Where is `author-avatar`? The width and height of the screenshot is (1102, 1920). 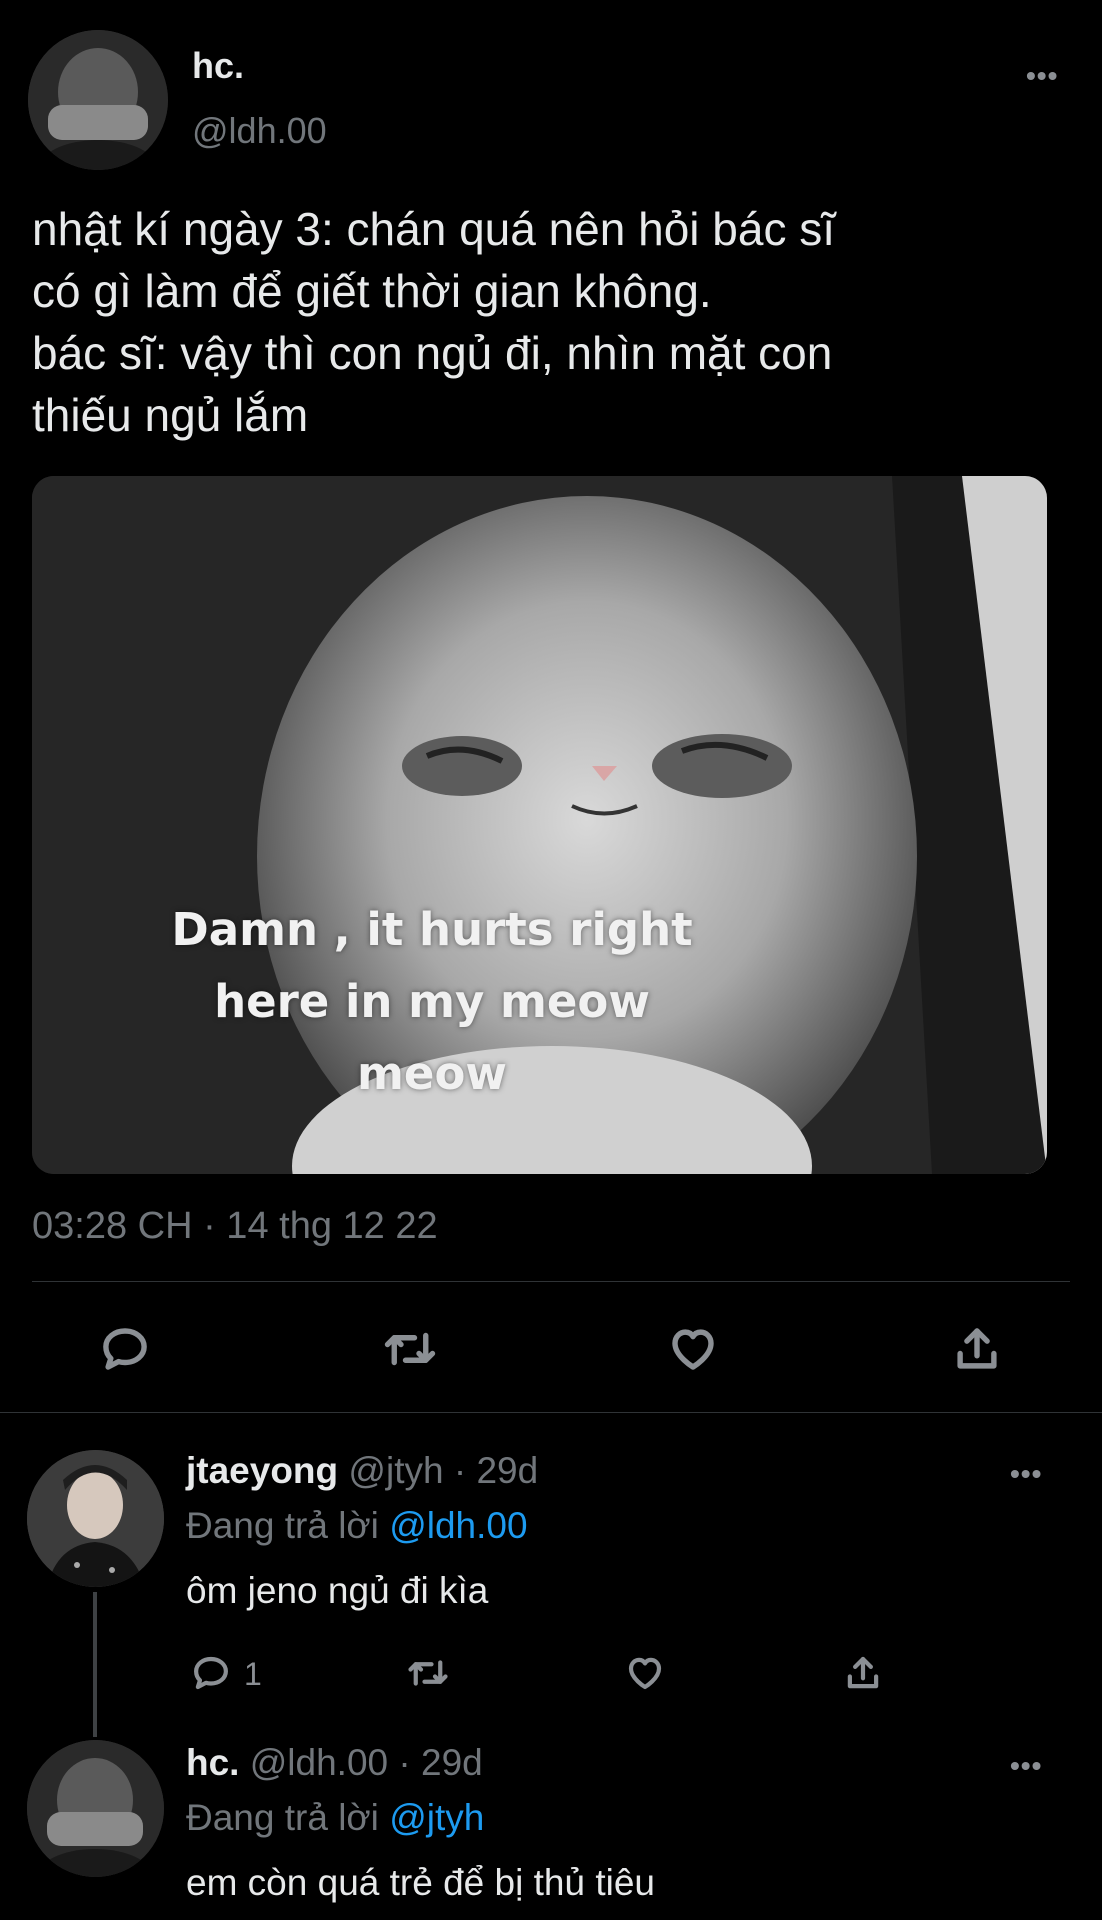
author-avatar is located at coordinates (98, 100).